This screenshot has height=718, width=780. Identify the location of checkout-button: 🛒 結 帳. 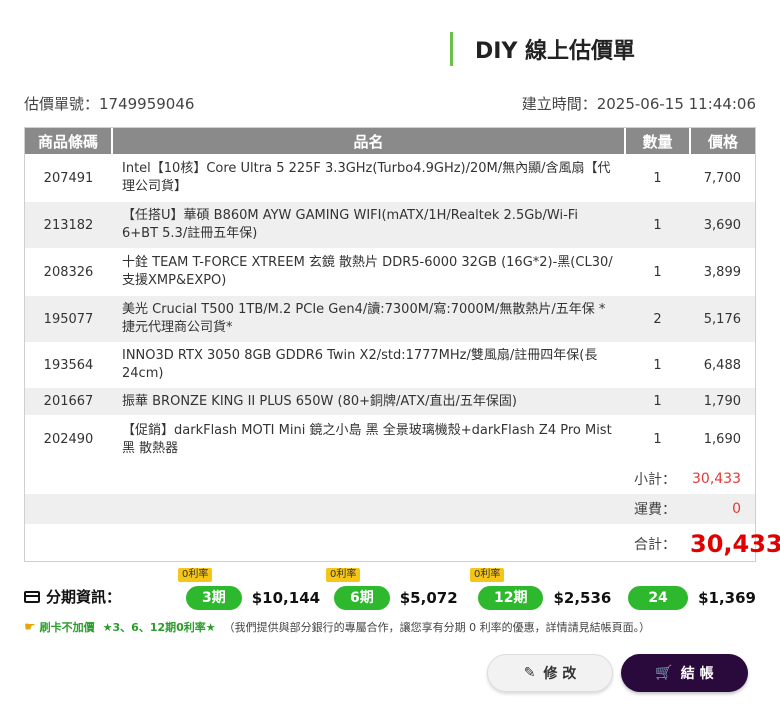
(684, 673).